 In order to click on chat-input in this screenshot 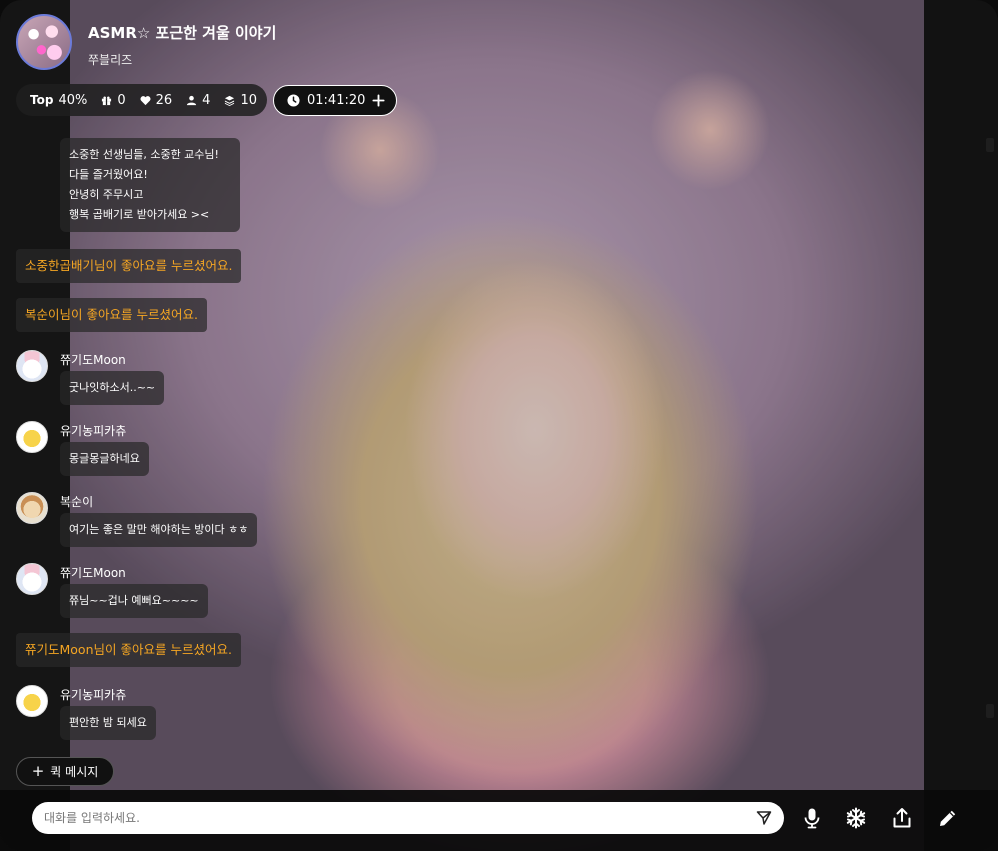, I will do `click(394, 818)`.